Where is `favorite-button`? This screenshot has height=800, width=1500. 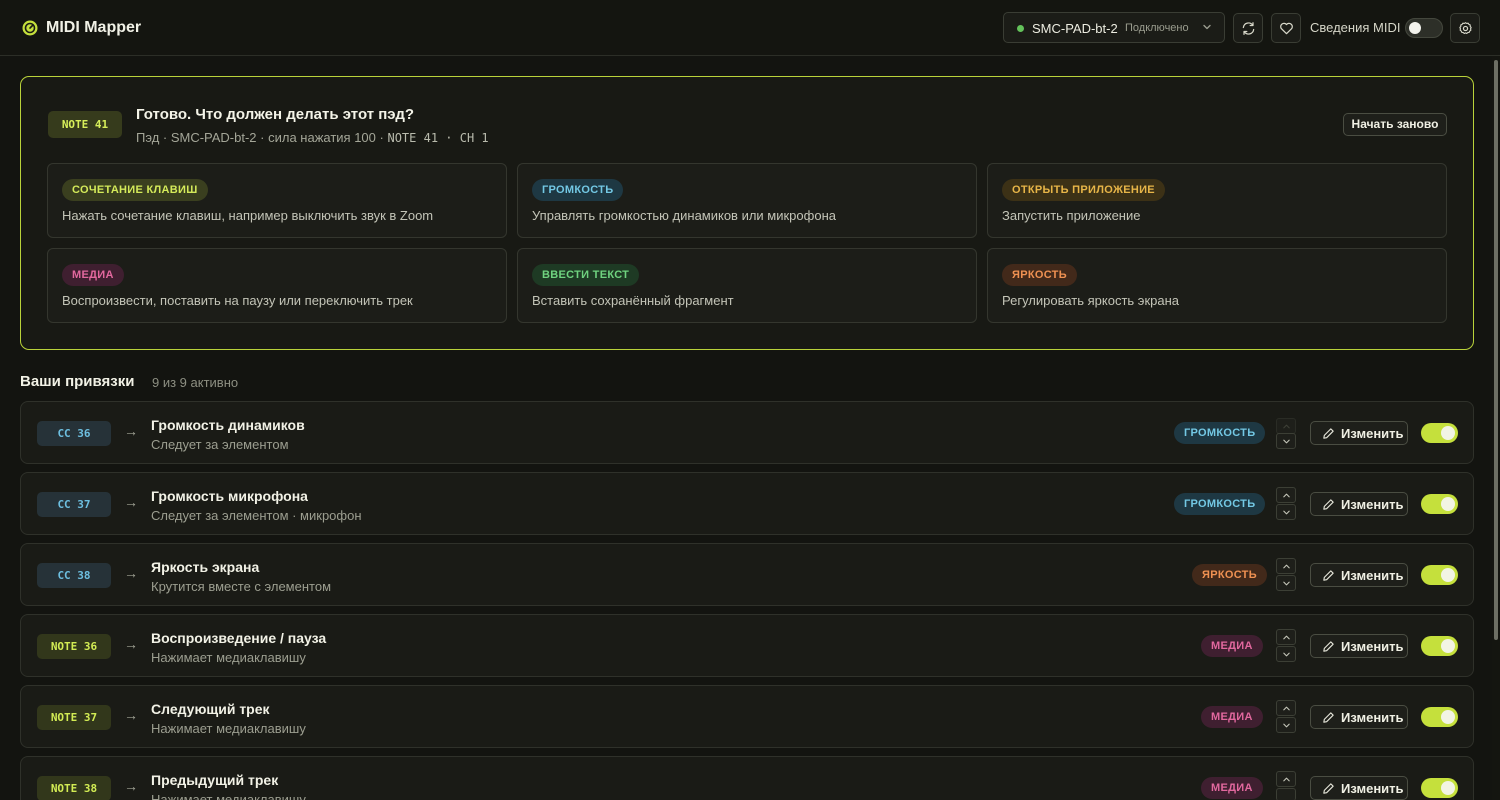 favorite-button is located at coordinates (1286, 28).